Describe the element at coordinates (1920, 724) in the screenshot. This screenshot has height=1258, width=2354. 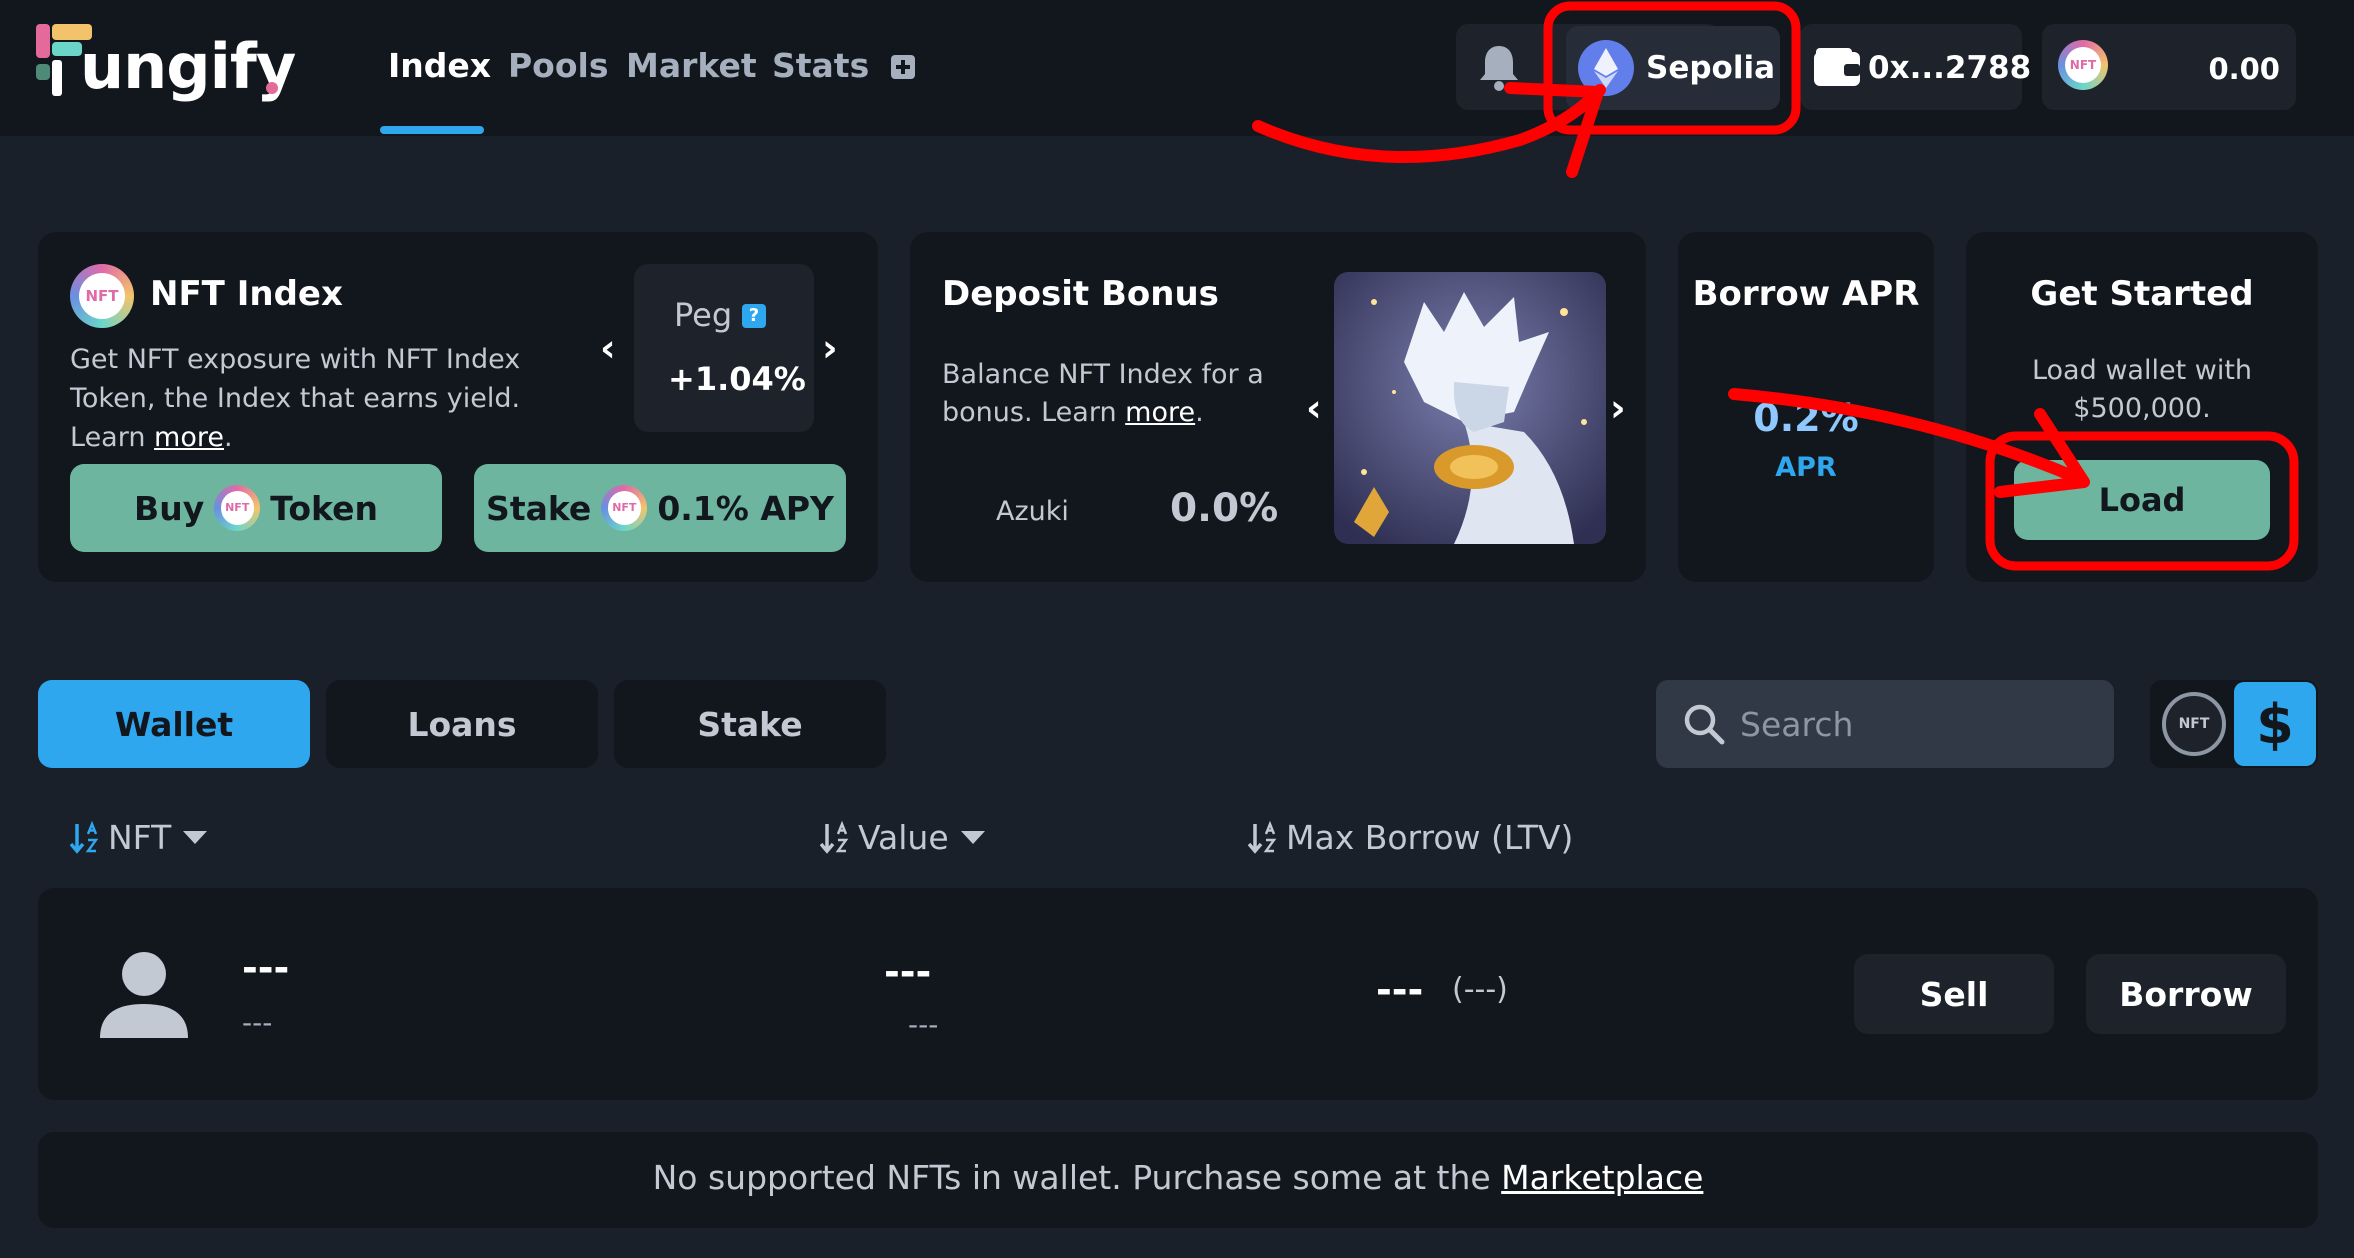
I see `search-input` at that location.